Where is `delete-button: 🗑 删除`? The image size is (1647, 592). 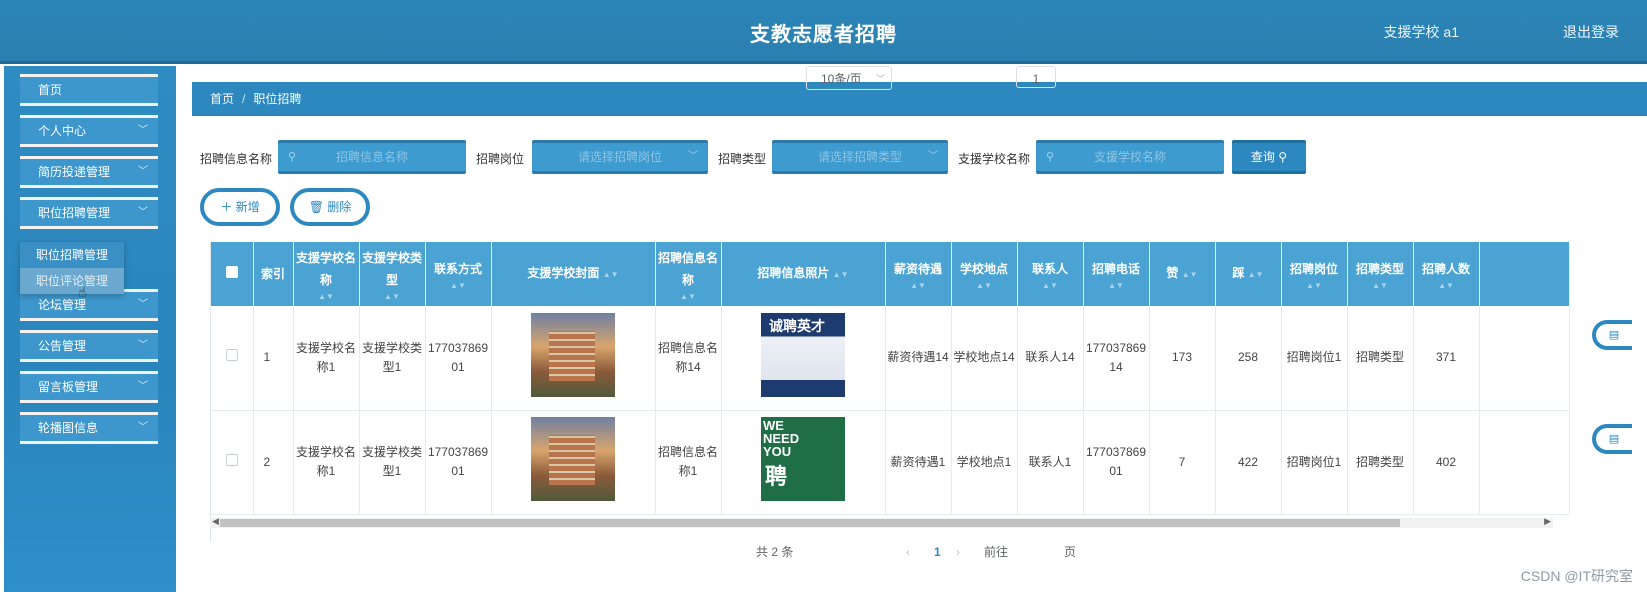
delete-button: 🗑 删除 is located at coordinates (330, 207).